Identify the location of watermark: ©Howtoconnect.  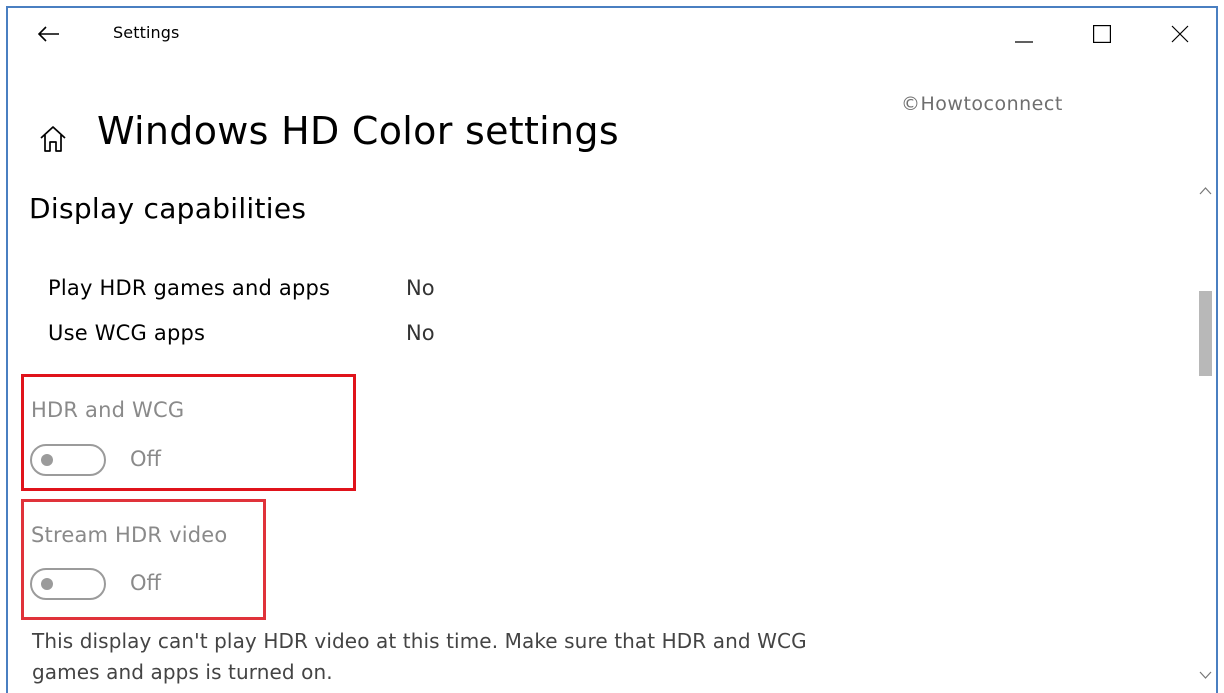
(982, 104).